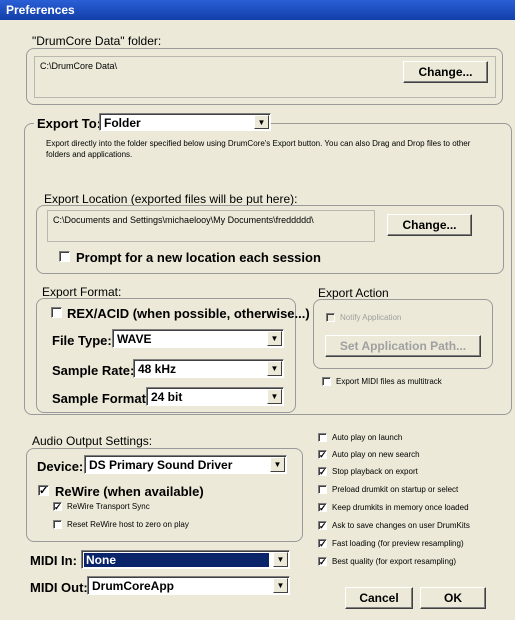 This screenshot has width=515, height=620. I want to click on sample-format-select: 24 bit ▼, so click(215, 396).